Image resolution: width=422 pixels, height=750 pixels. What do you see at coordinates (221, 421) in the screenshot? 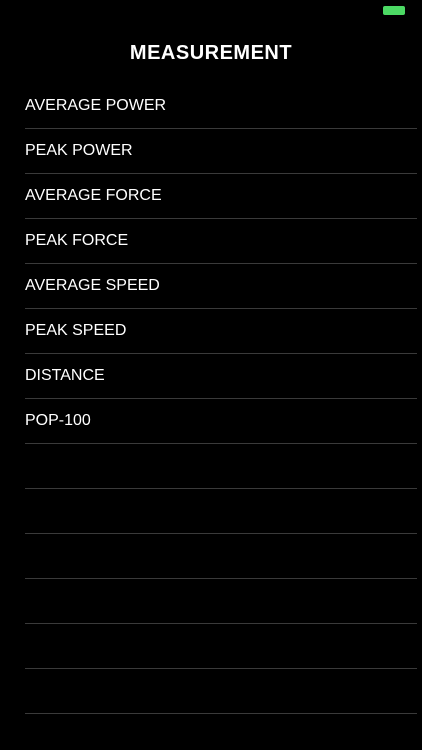
I see `list-item-pop-100: POP-100` at bounding box center [221, 421].